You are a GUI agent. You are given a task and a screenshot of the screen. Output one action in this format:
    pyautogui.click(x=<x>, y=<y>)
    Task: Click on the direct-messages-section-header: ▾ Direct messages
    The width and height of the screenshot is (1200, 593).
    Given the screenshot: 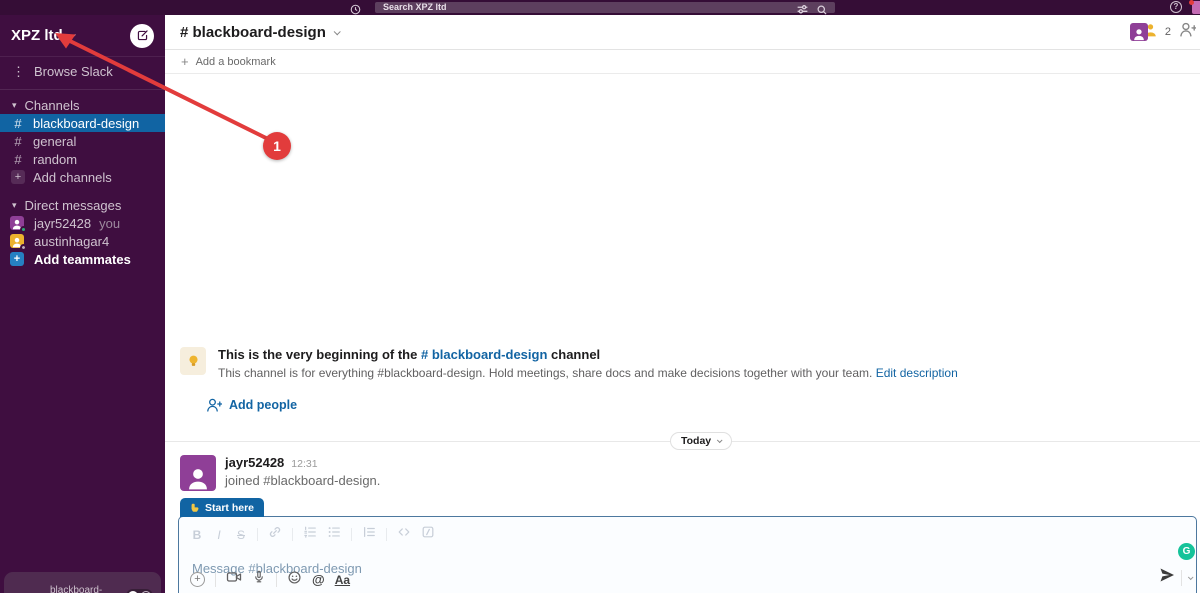 What is the action you would take?
    pyautogui.click(x=82, y=205)
    